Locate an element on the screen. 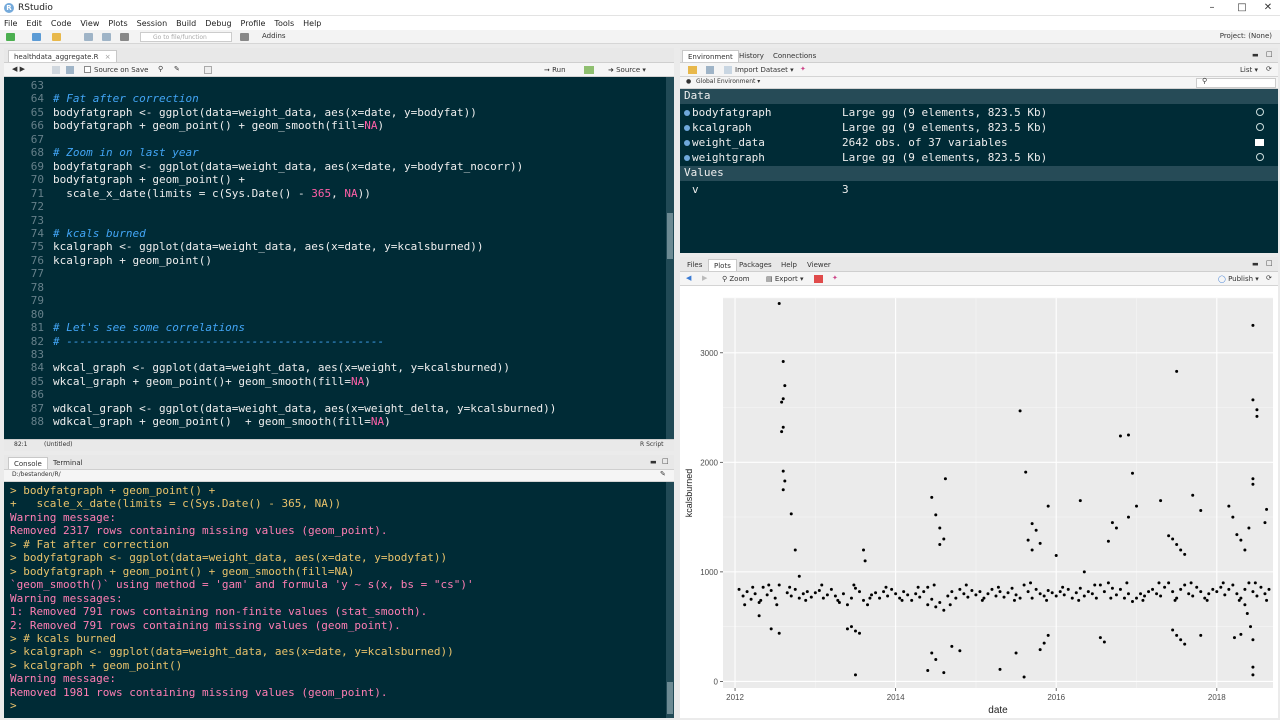 The image size is (1280, 720). clear-console-icon: ✎ is located at coordinates (663, 474).